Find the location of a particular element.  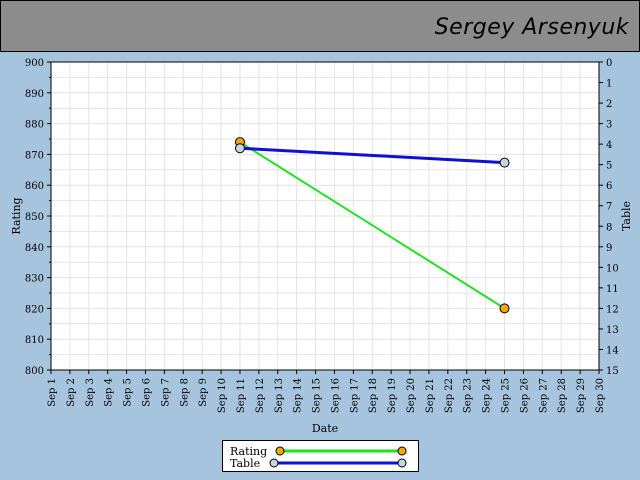

x-tick-label: Sep 30 is located at coordinates (600, 395).